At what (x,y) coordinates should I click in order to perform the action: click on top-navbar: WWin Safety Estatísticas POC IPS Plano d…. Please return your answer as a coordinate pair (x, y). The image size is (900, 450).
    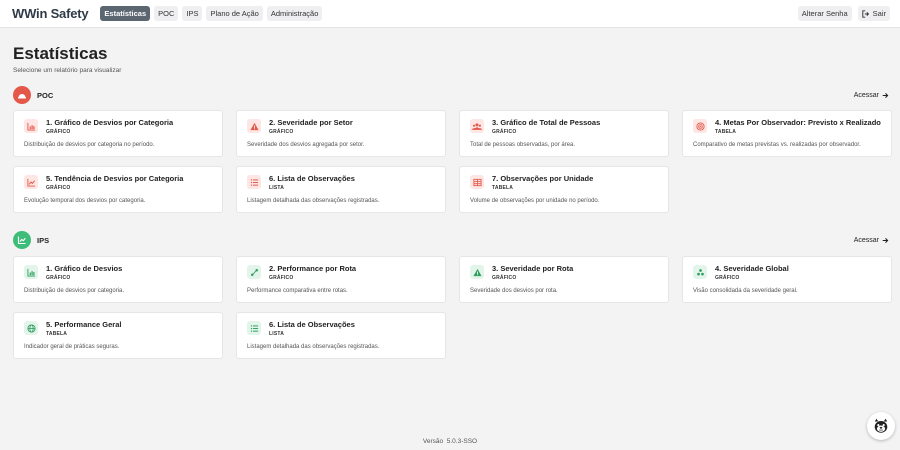
    Looking at the image, I should click on (450, 14).